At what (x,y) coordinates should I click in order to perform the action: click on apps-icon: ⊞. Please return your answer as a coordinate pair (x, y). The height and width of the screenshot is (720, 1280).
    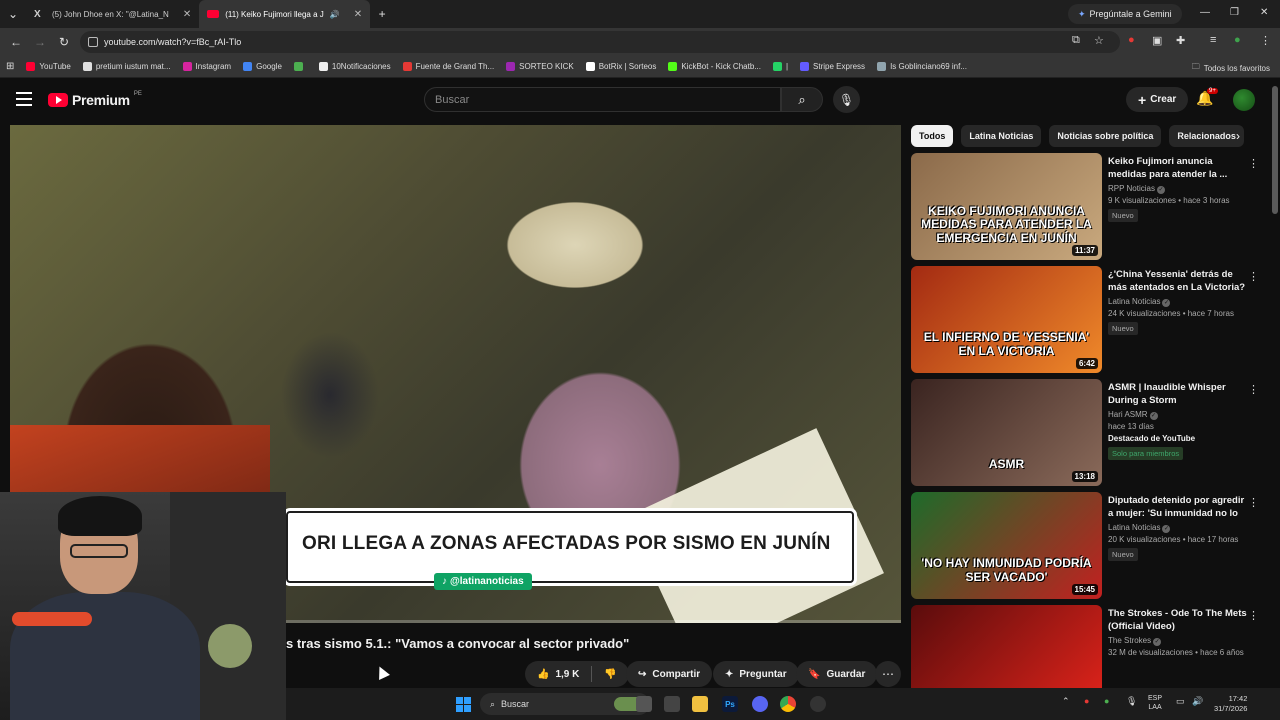
    Looking at the image, I should click on (10, 66).